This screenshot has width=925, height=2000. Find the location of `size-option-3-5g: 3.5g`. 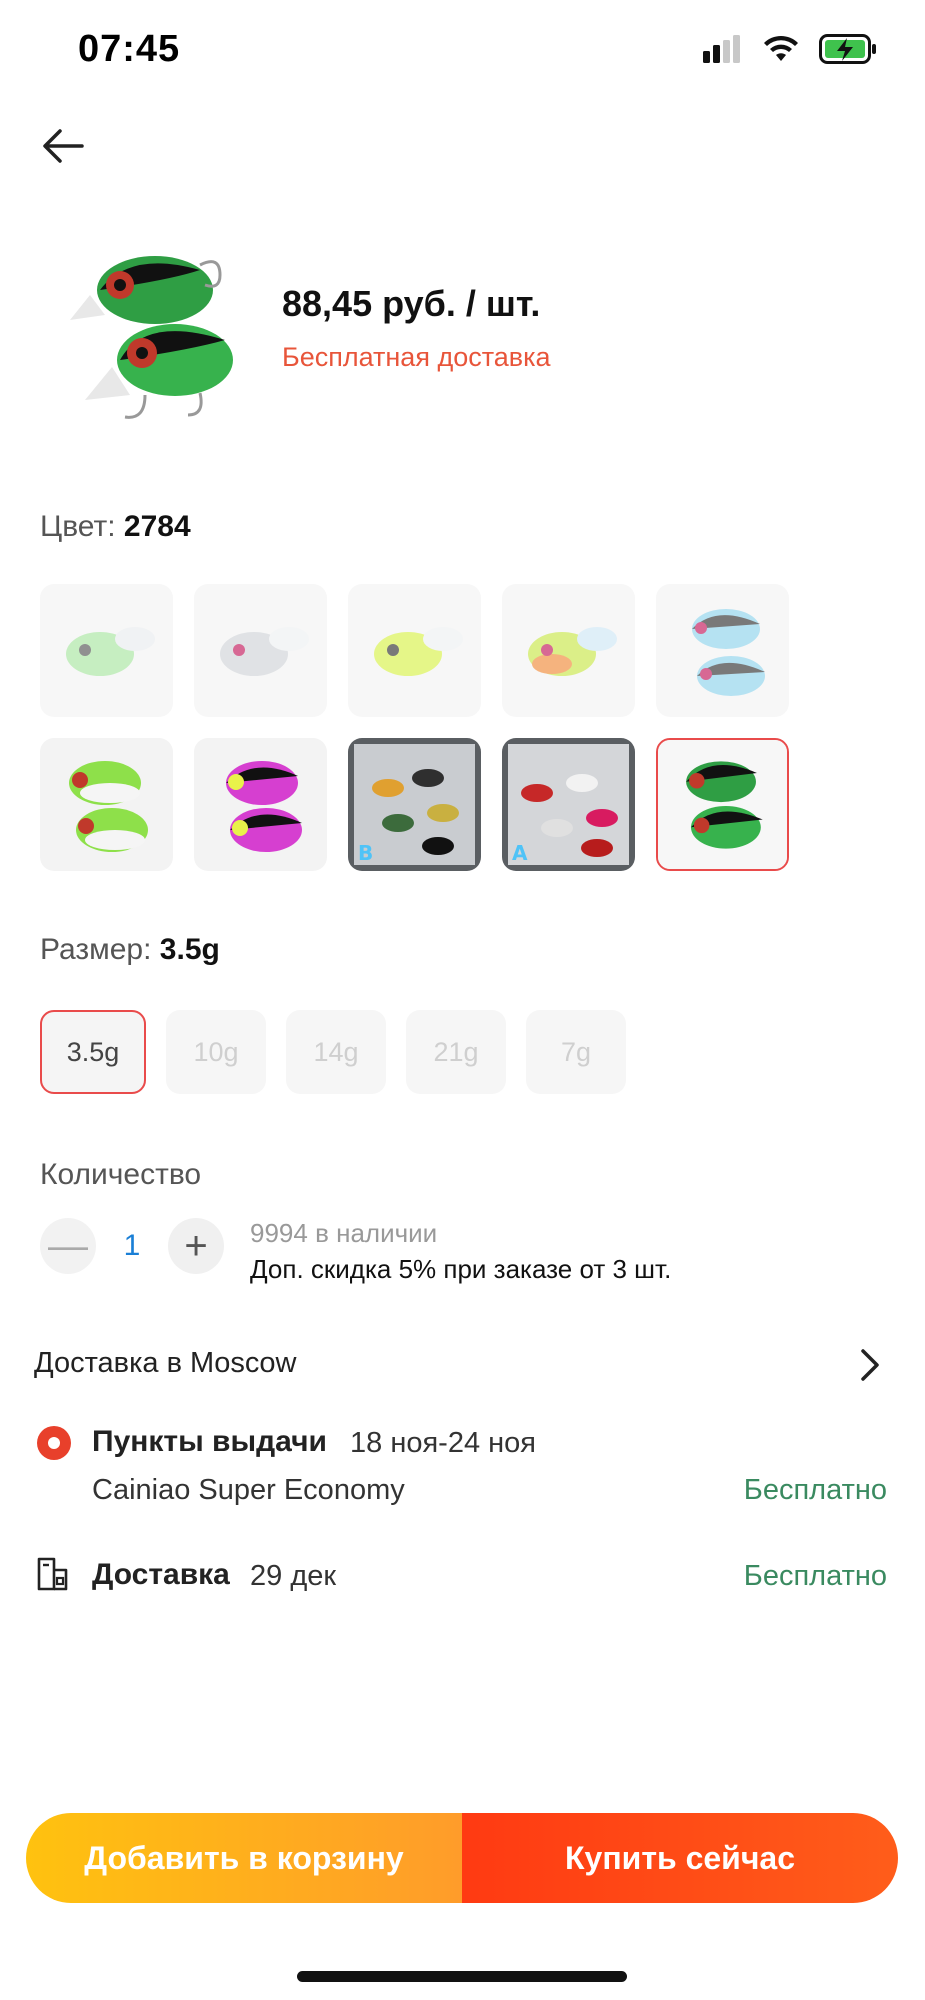

size-option-3-5g: 3.5g is located at coordinates (93, 1052).